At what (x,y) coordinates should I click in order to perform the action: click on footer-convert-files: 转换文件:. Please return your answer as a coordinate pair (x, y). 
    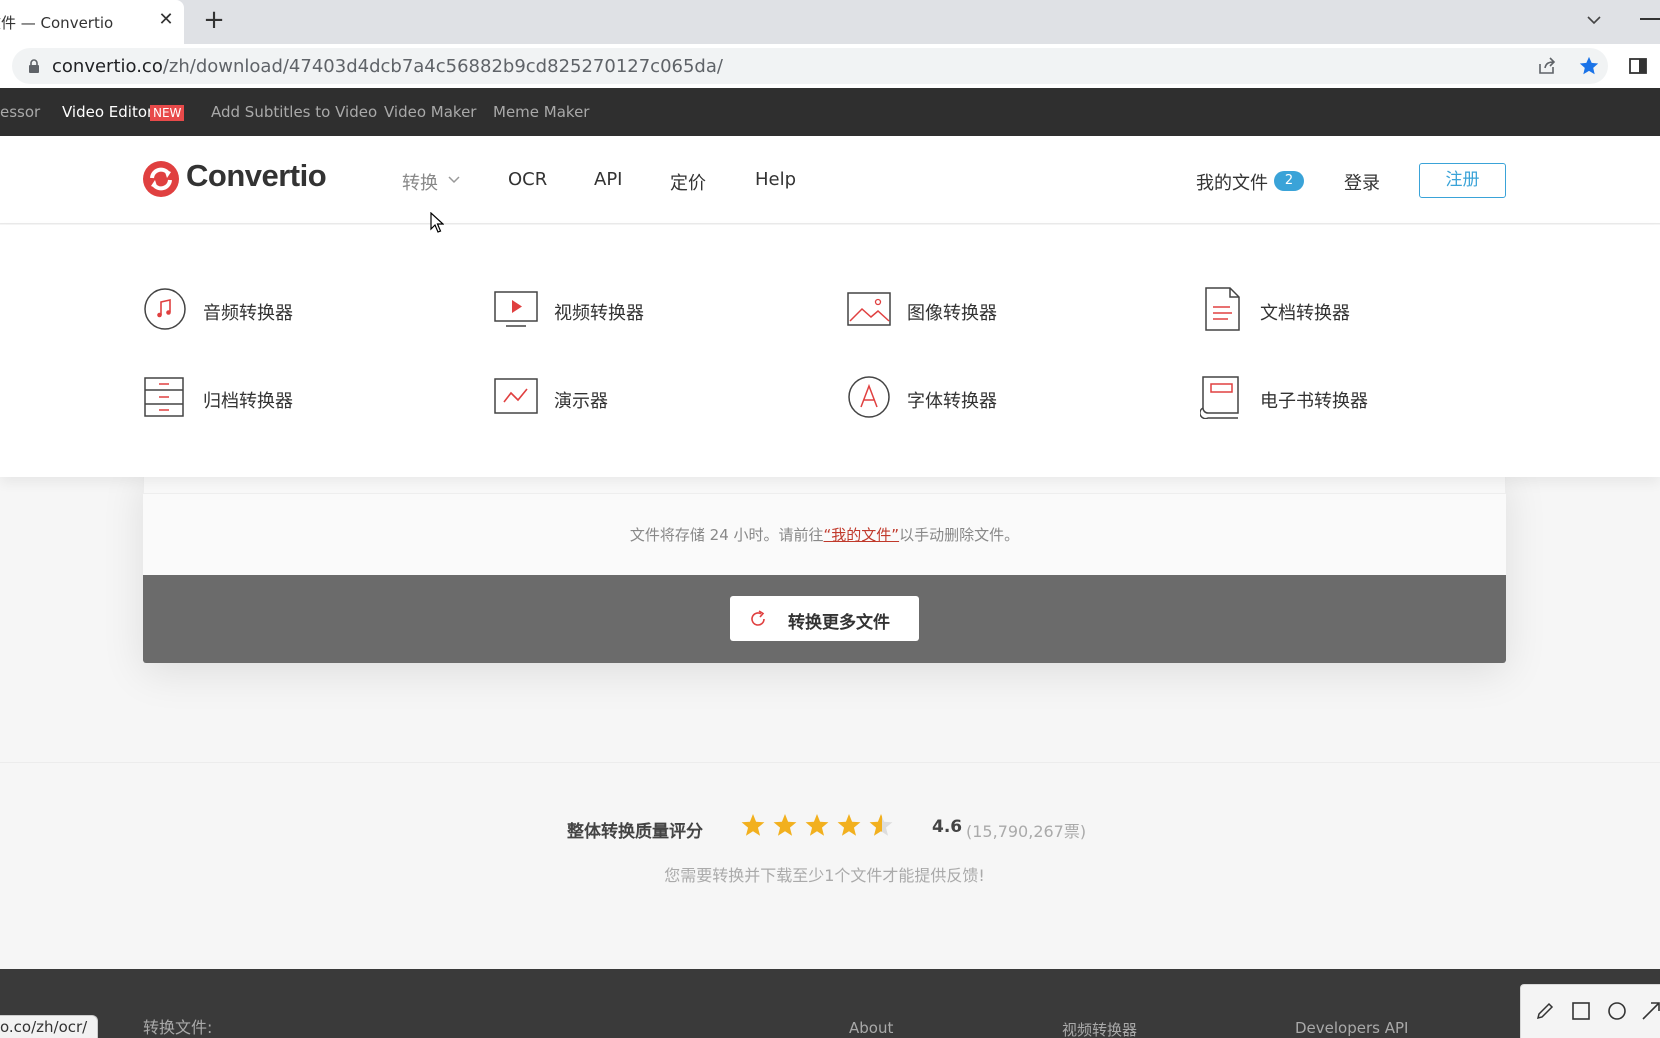
    Looking at the image, I should click on (178, 1027).